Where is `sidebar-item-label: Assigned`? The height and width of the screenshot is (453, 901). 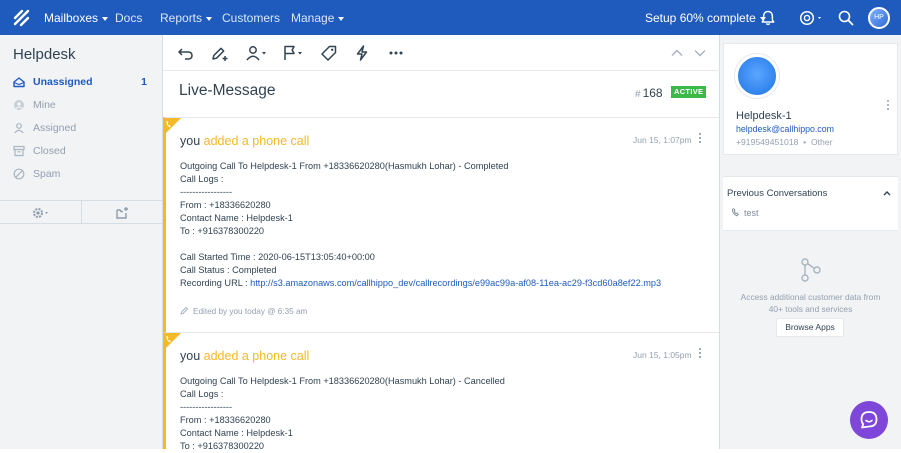 sidebar-item-label: Assigned is located at coordinates (55, 128).